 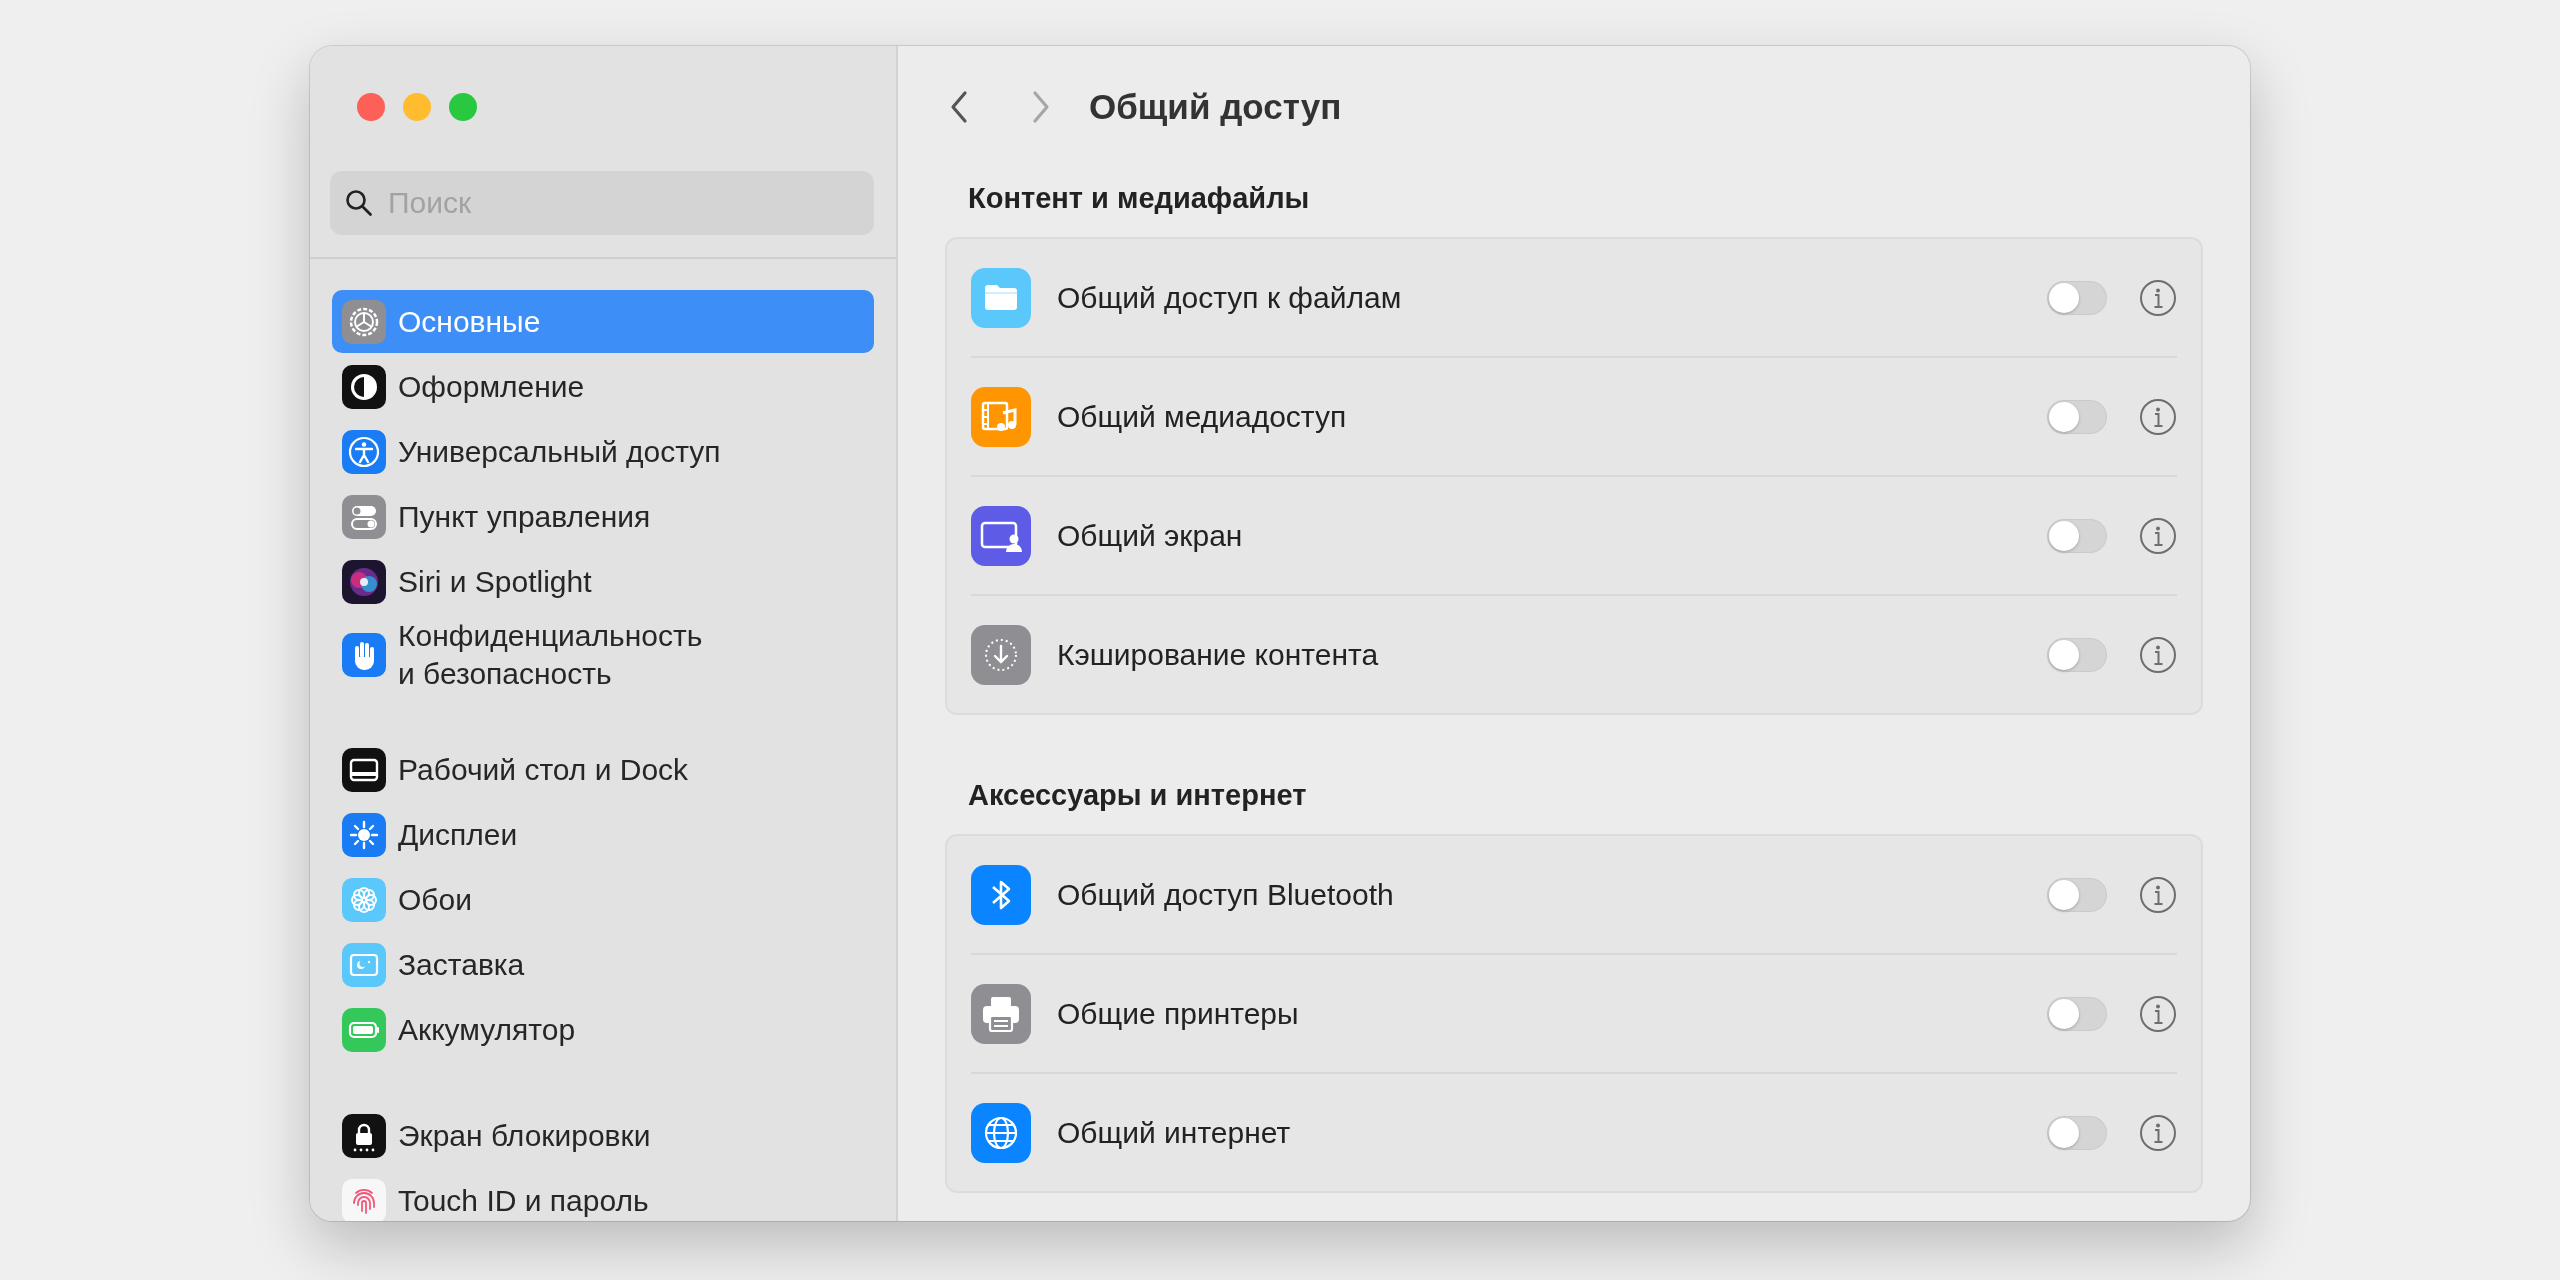 I want to click on gear-icon, so click(x=364, y=321).